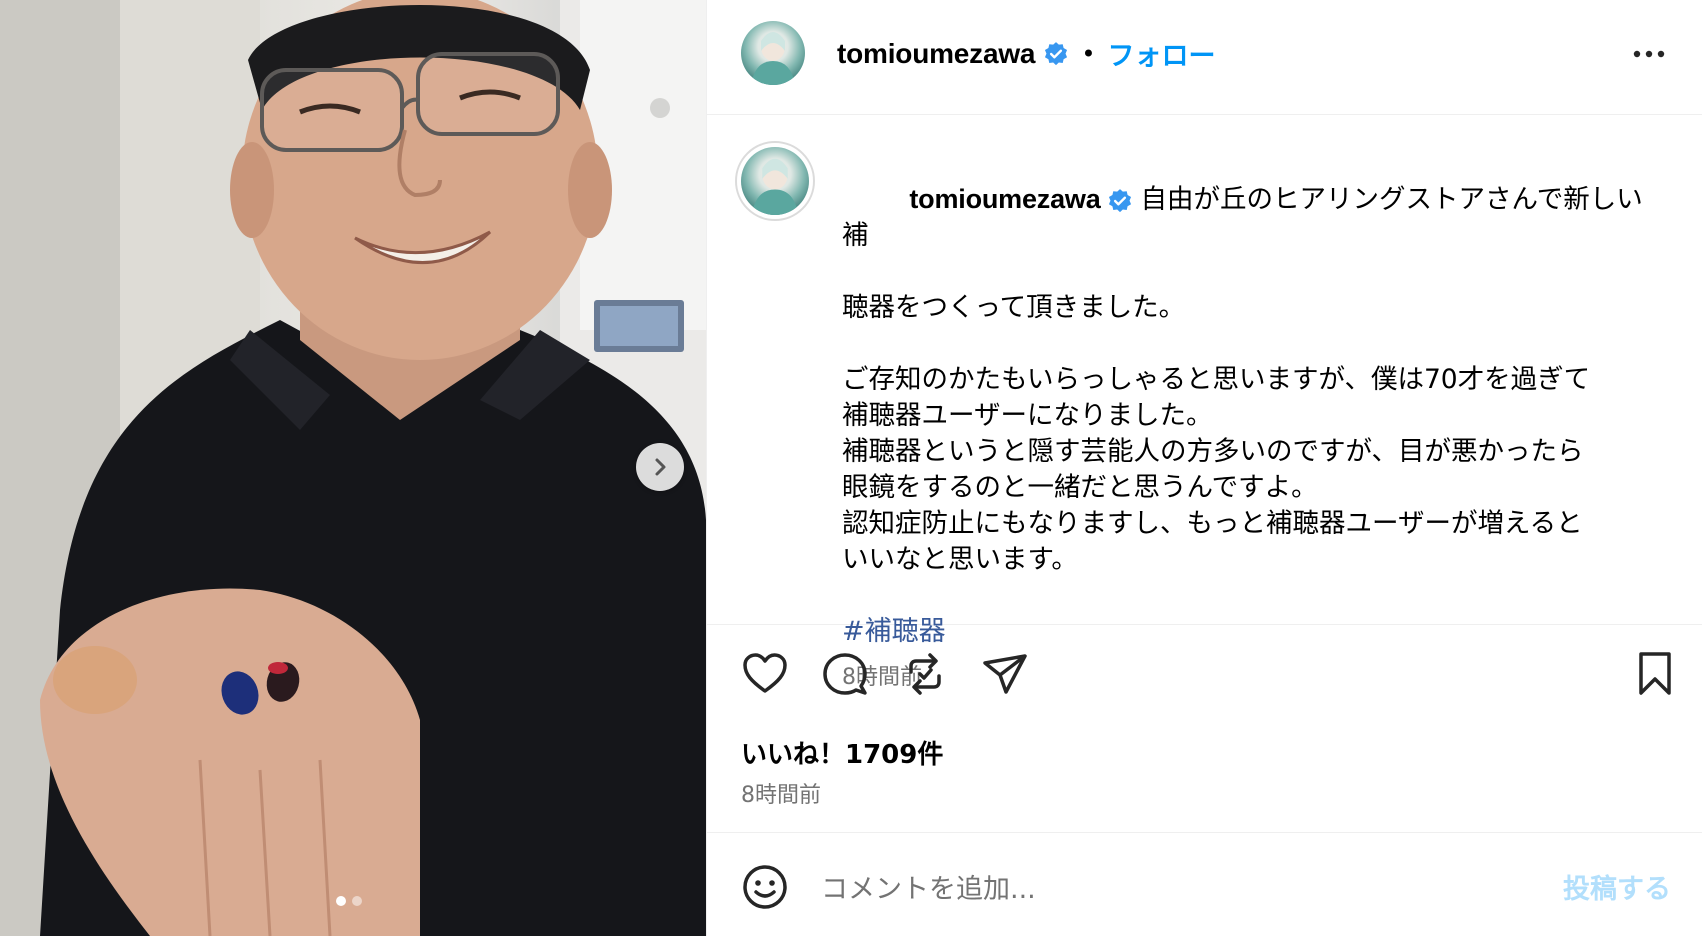 The image size is (1702, 936). I want to click on like-button, so click(765, 676).